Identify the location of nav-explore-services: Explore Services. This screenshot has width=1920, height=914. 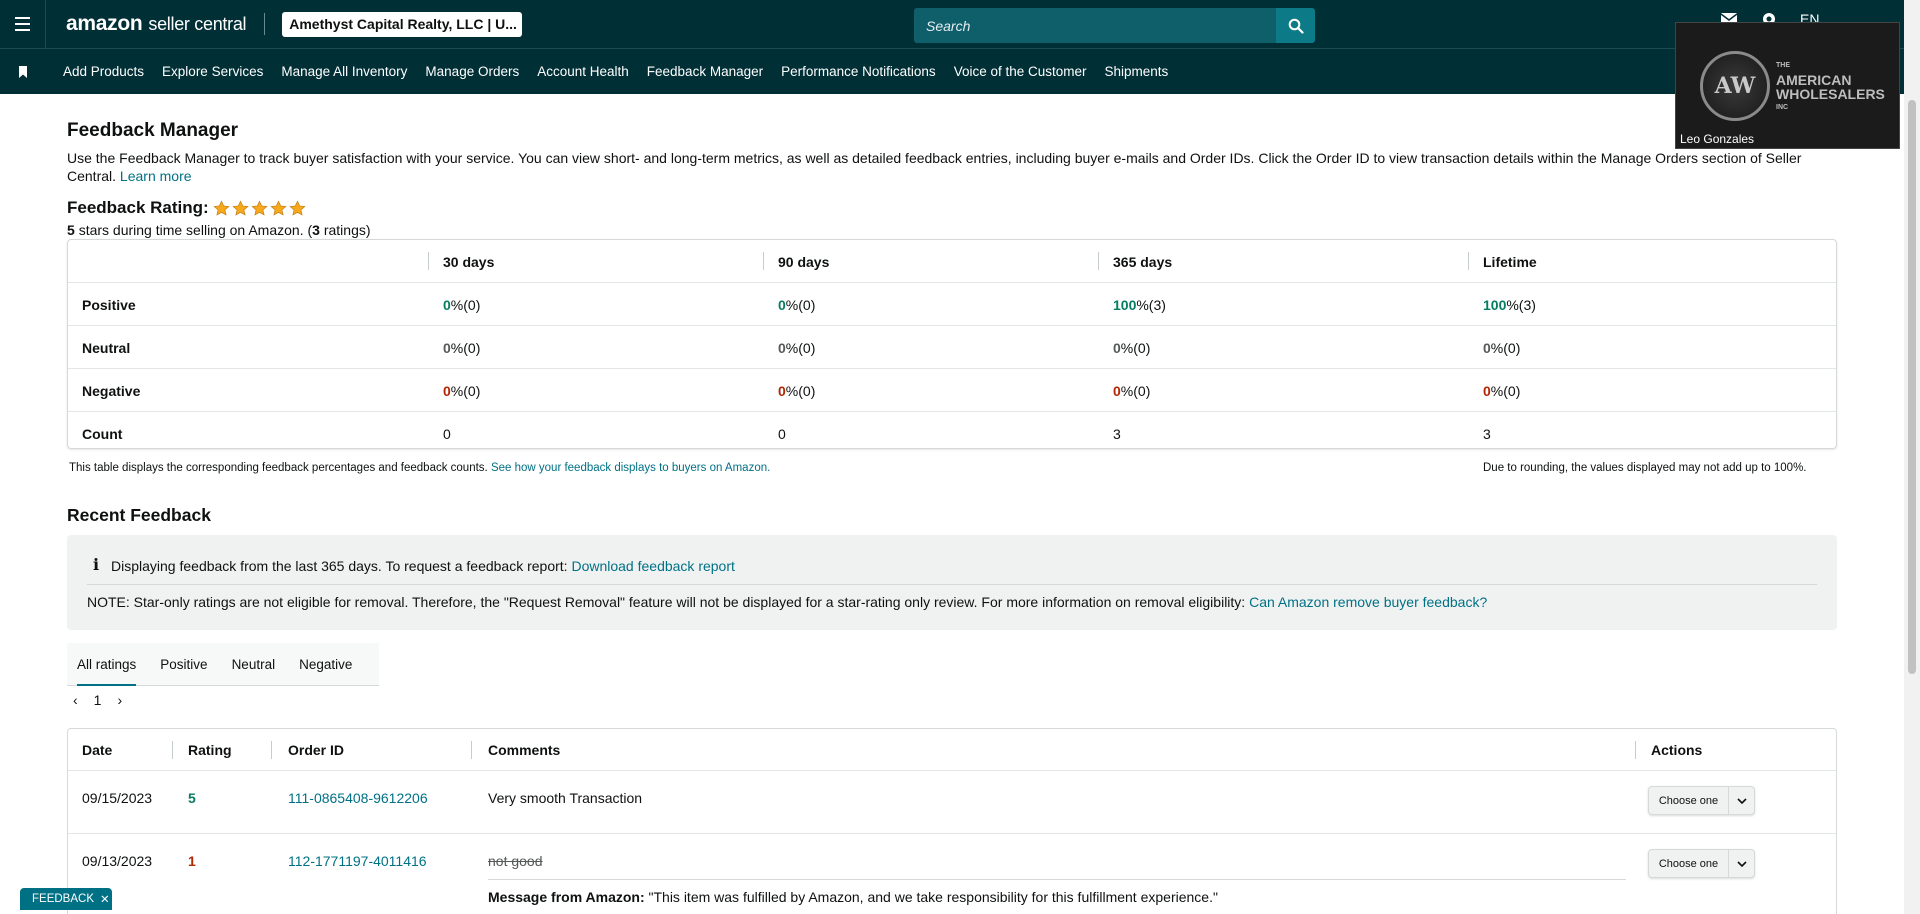
(212, 71).